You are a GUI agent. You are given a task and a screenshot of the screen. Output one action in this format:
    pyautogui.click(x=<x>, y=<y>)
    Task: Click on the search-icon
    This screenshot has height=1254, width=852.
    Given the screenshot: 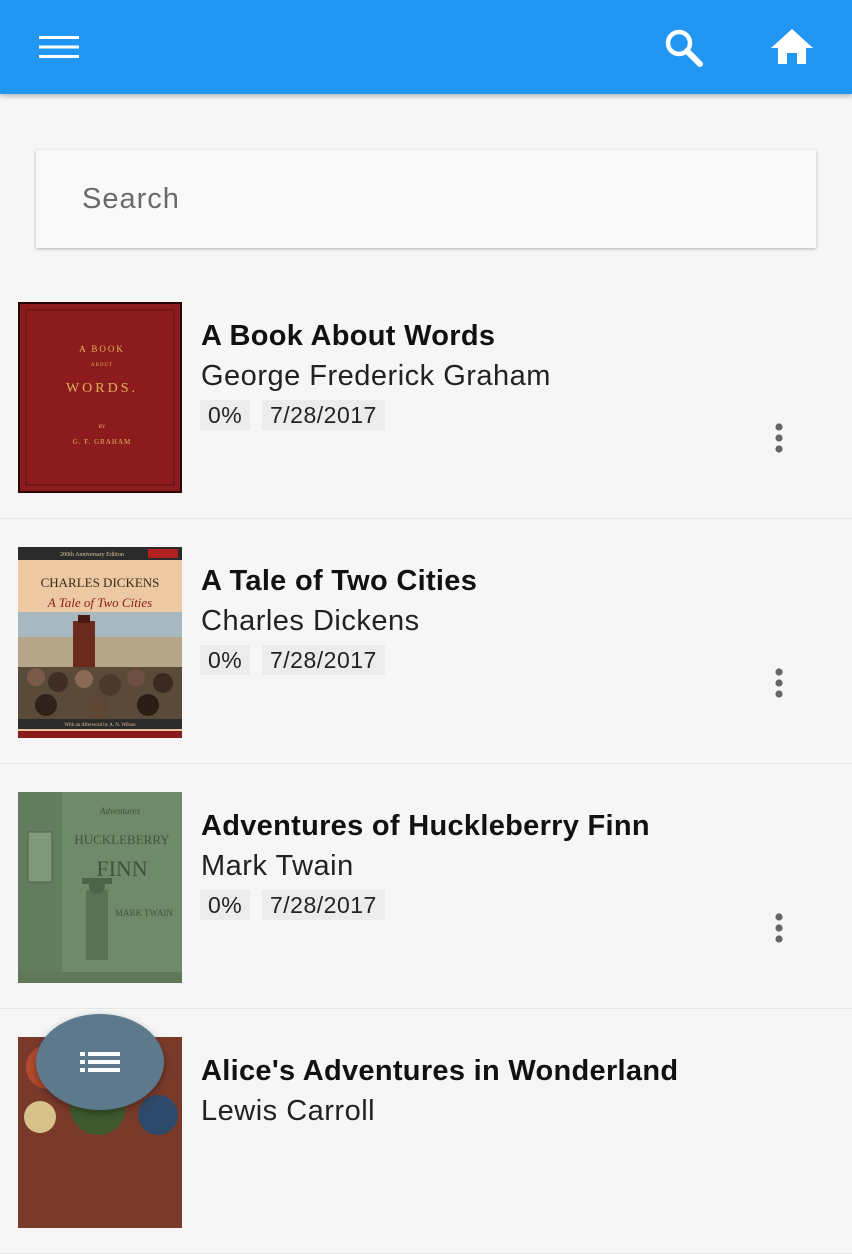 What is the action you would take?
    pyautogui.click(x=684, y=48)
    